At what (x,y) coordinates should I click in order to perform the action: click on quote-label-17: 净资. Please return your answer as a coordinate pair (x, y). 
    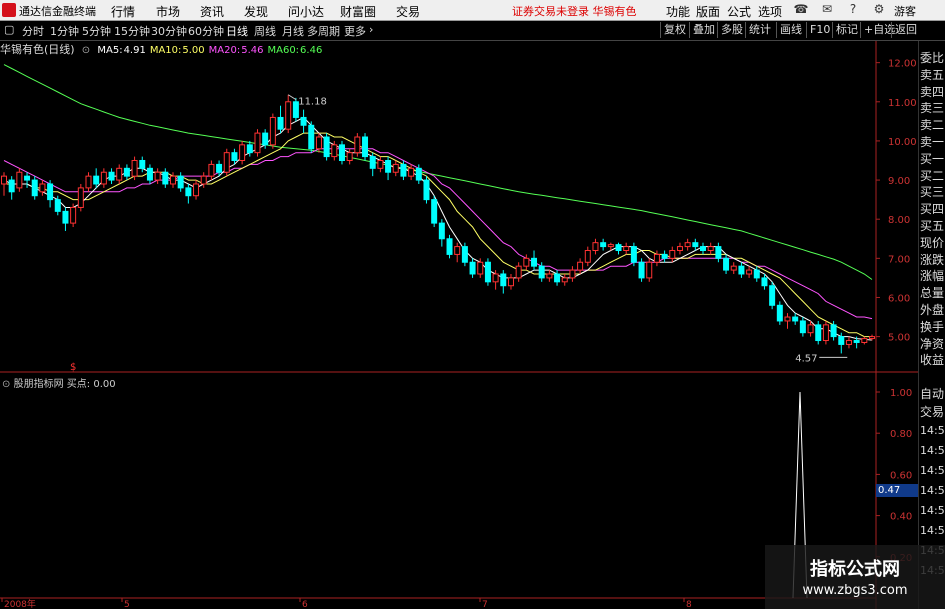
    Looking at the image, I should click on (932, 343).